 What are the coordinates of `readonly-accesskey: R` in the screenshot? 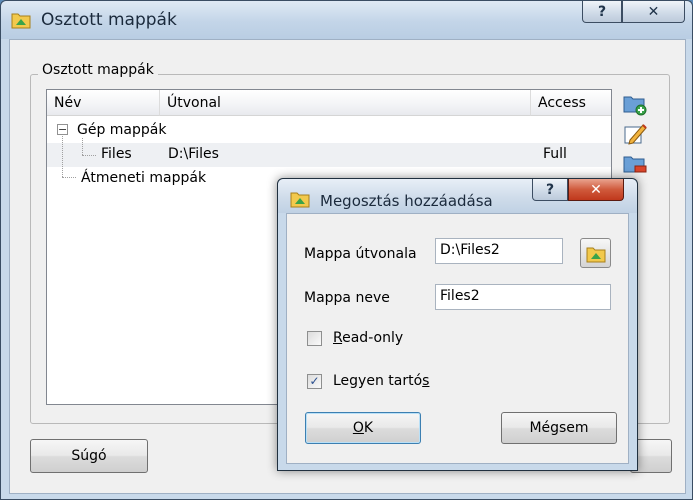 It's located at (338, 338).